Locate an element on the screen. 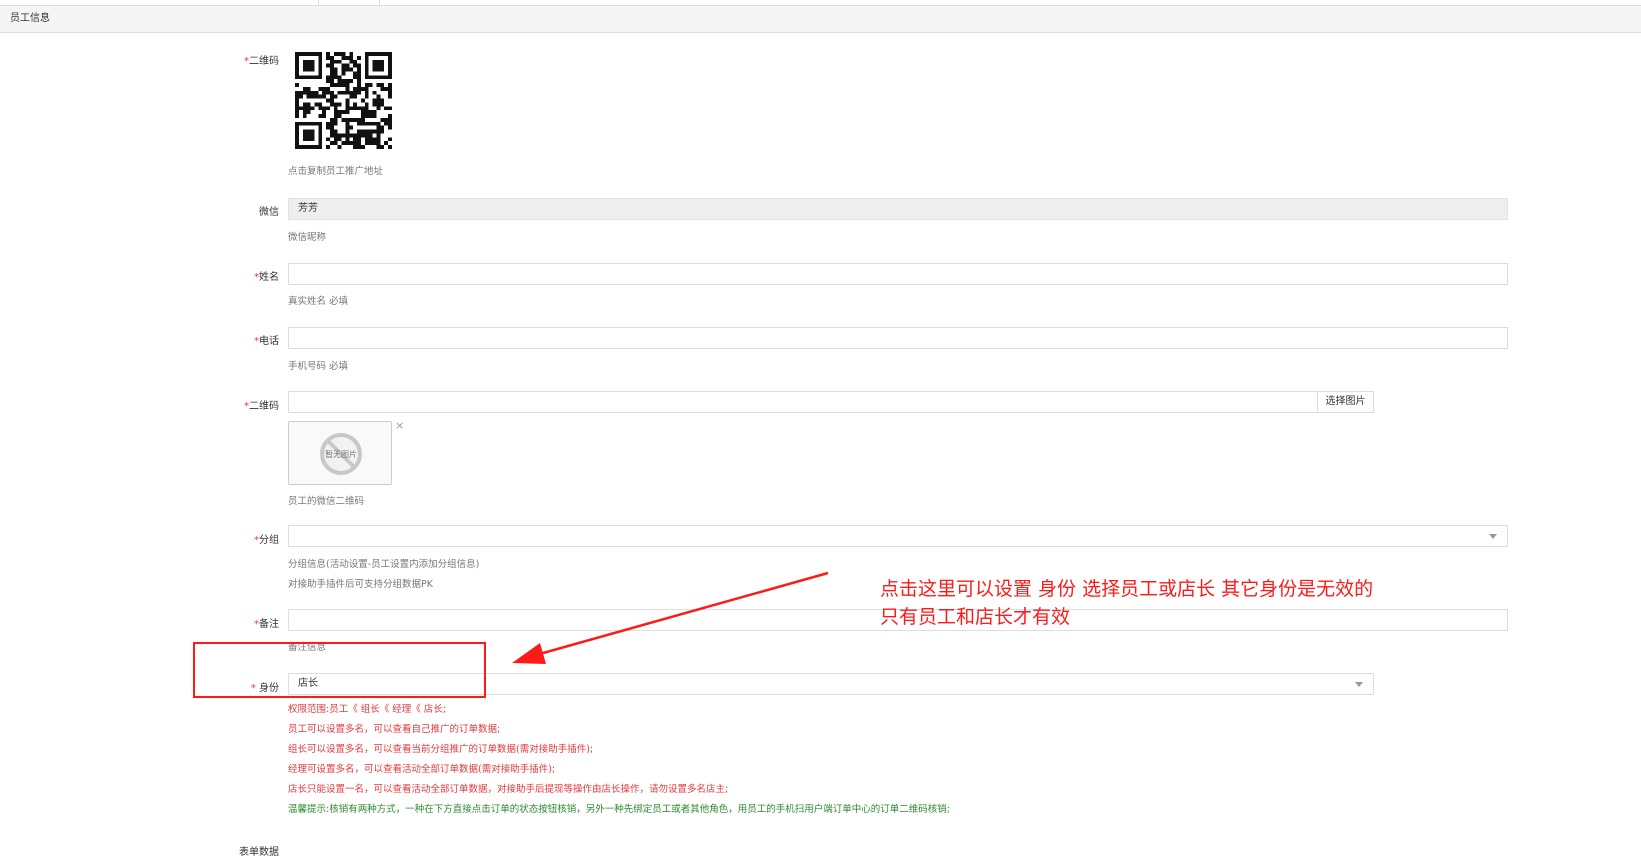 The height and width of the screenshot is (858, 1641). no-image-text: 暂无图片 is located at coordinates (341, 454).